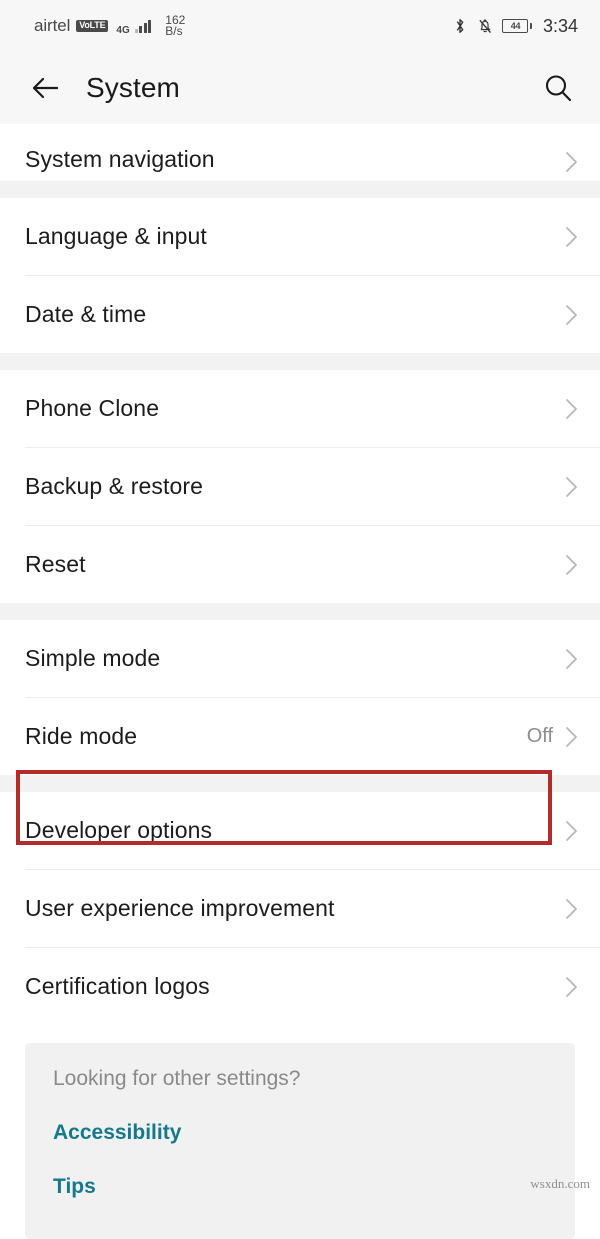  Describe the element at coordinates (485, 26) in the screenshot. I see `bell-muted-icon` at that location.